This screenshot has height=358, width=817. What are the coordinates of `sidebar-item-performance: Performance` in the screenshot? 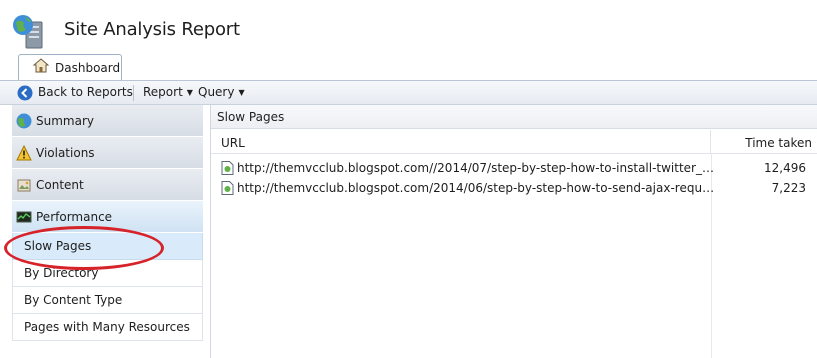 It's located at (107, 217).